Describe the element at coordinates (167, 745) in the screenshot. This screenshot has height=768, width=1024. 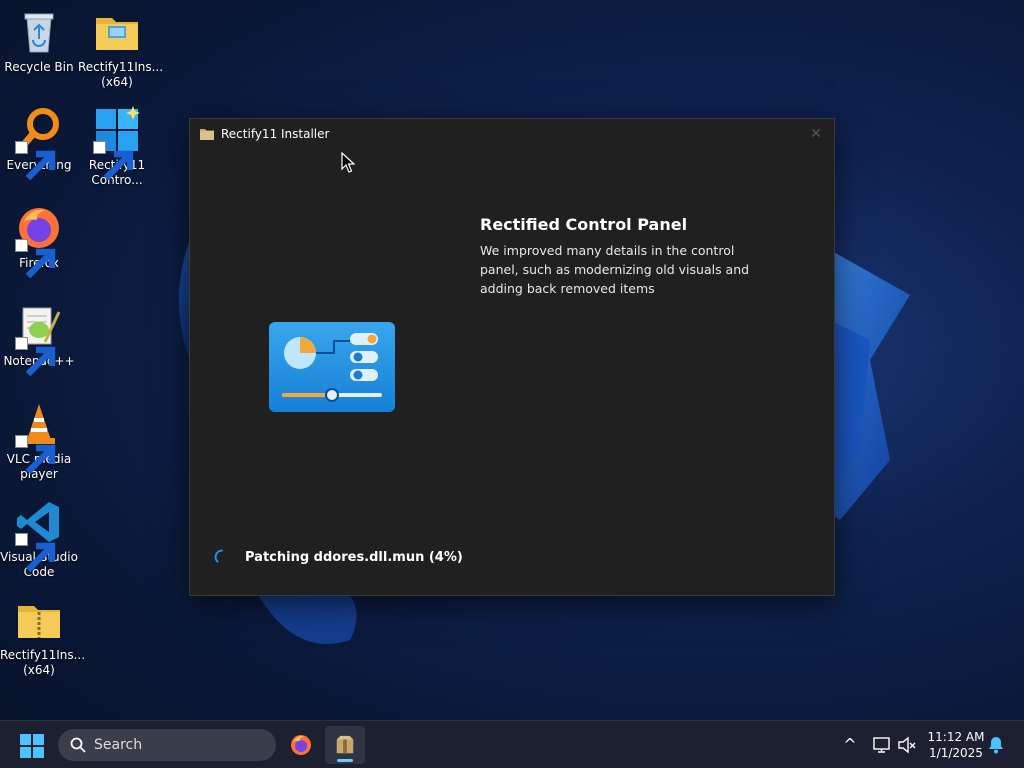
I see `taskbar-search-box: Search` at that location.